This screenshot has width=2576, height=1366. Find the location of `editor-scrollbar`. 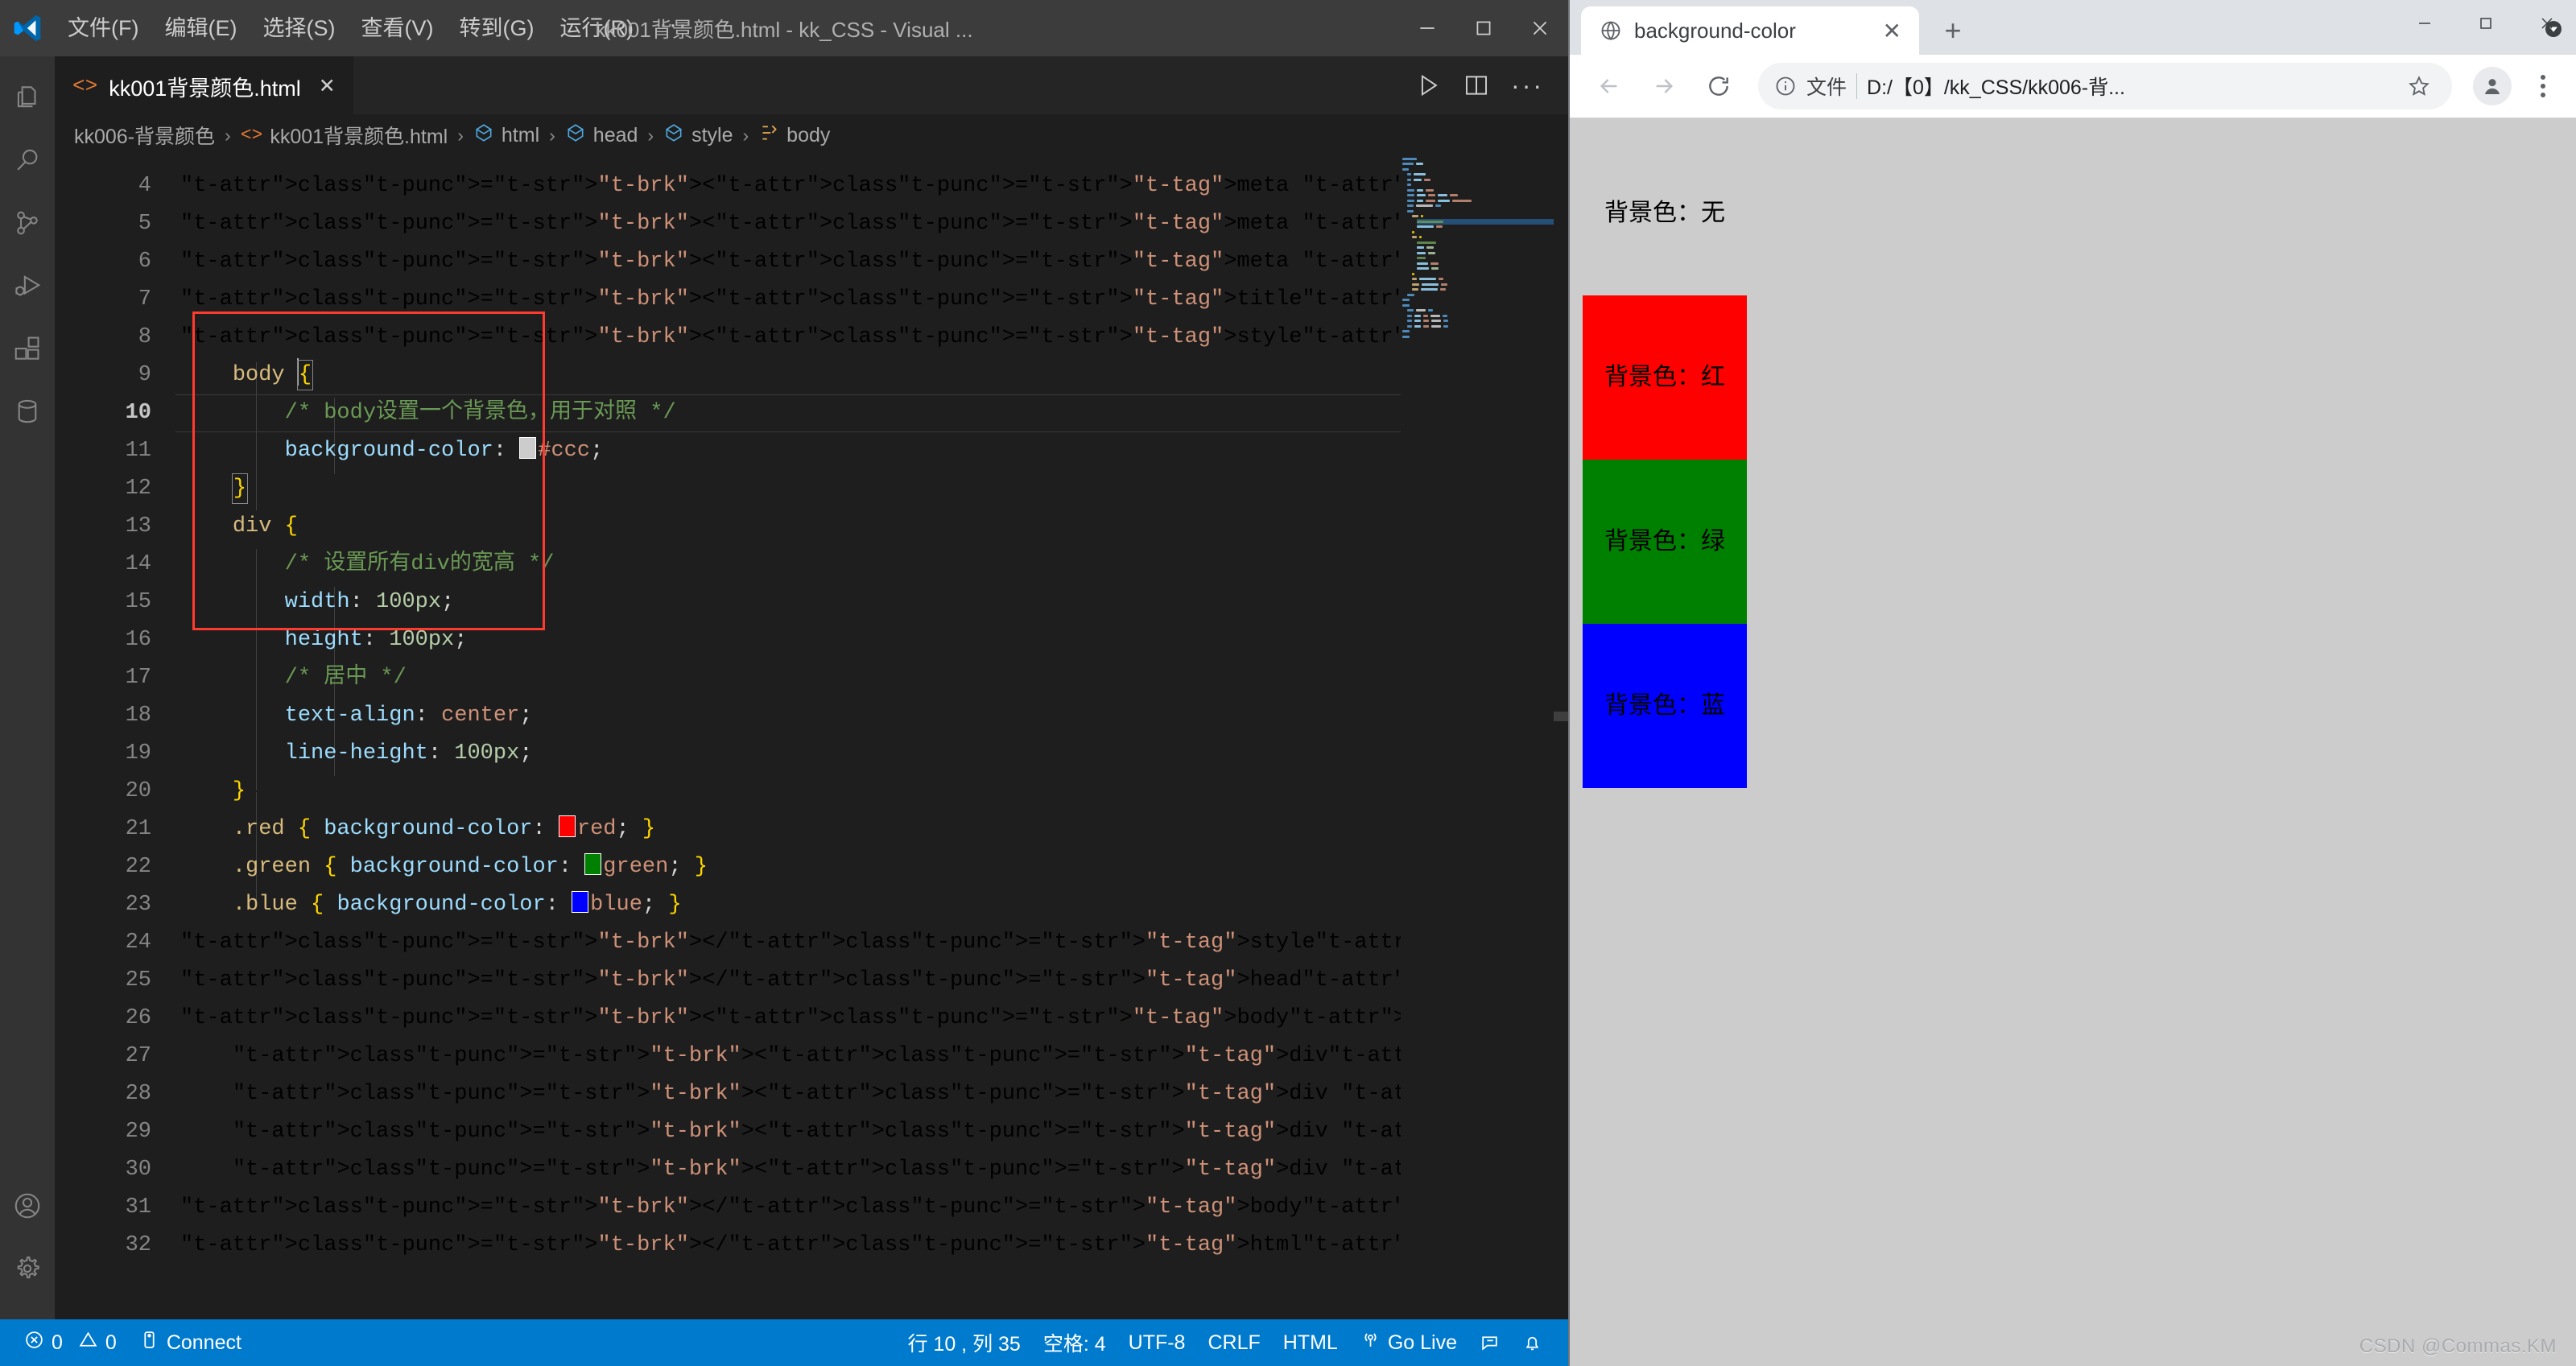

editor-scrollbar is located at coordinates (1561, 737).